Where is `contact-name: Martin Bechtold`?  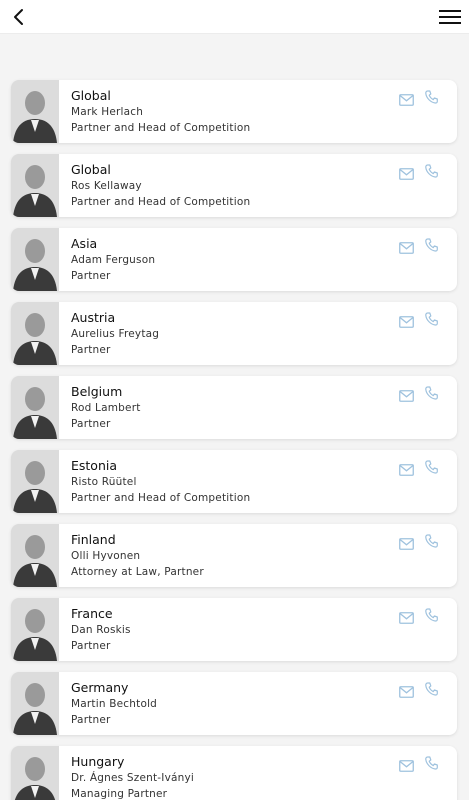
contact-name: Martin Bechtold is located at coordinates (114, 704).